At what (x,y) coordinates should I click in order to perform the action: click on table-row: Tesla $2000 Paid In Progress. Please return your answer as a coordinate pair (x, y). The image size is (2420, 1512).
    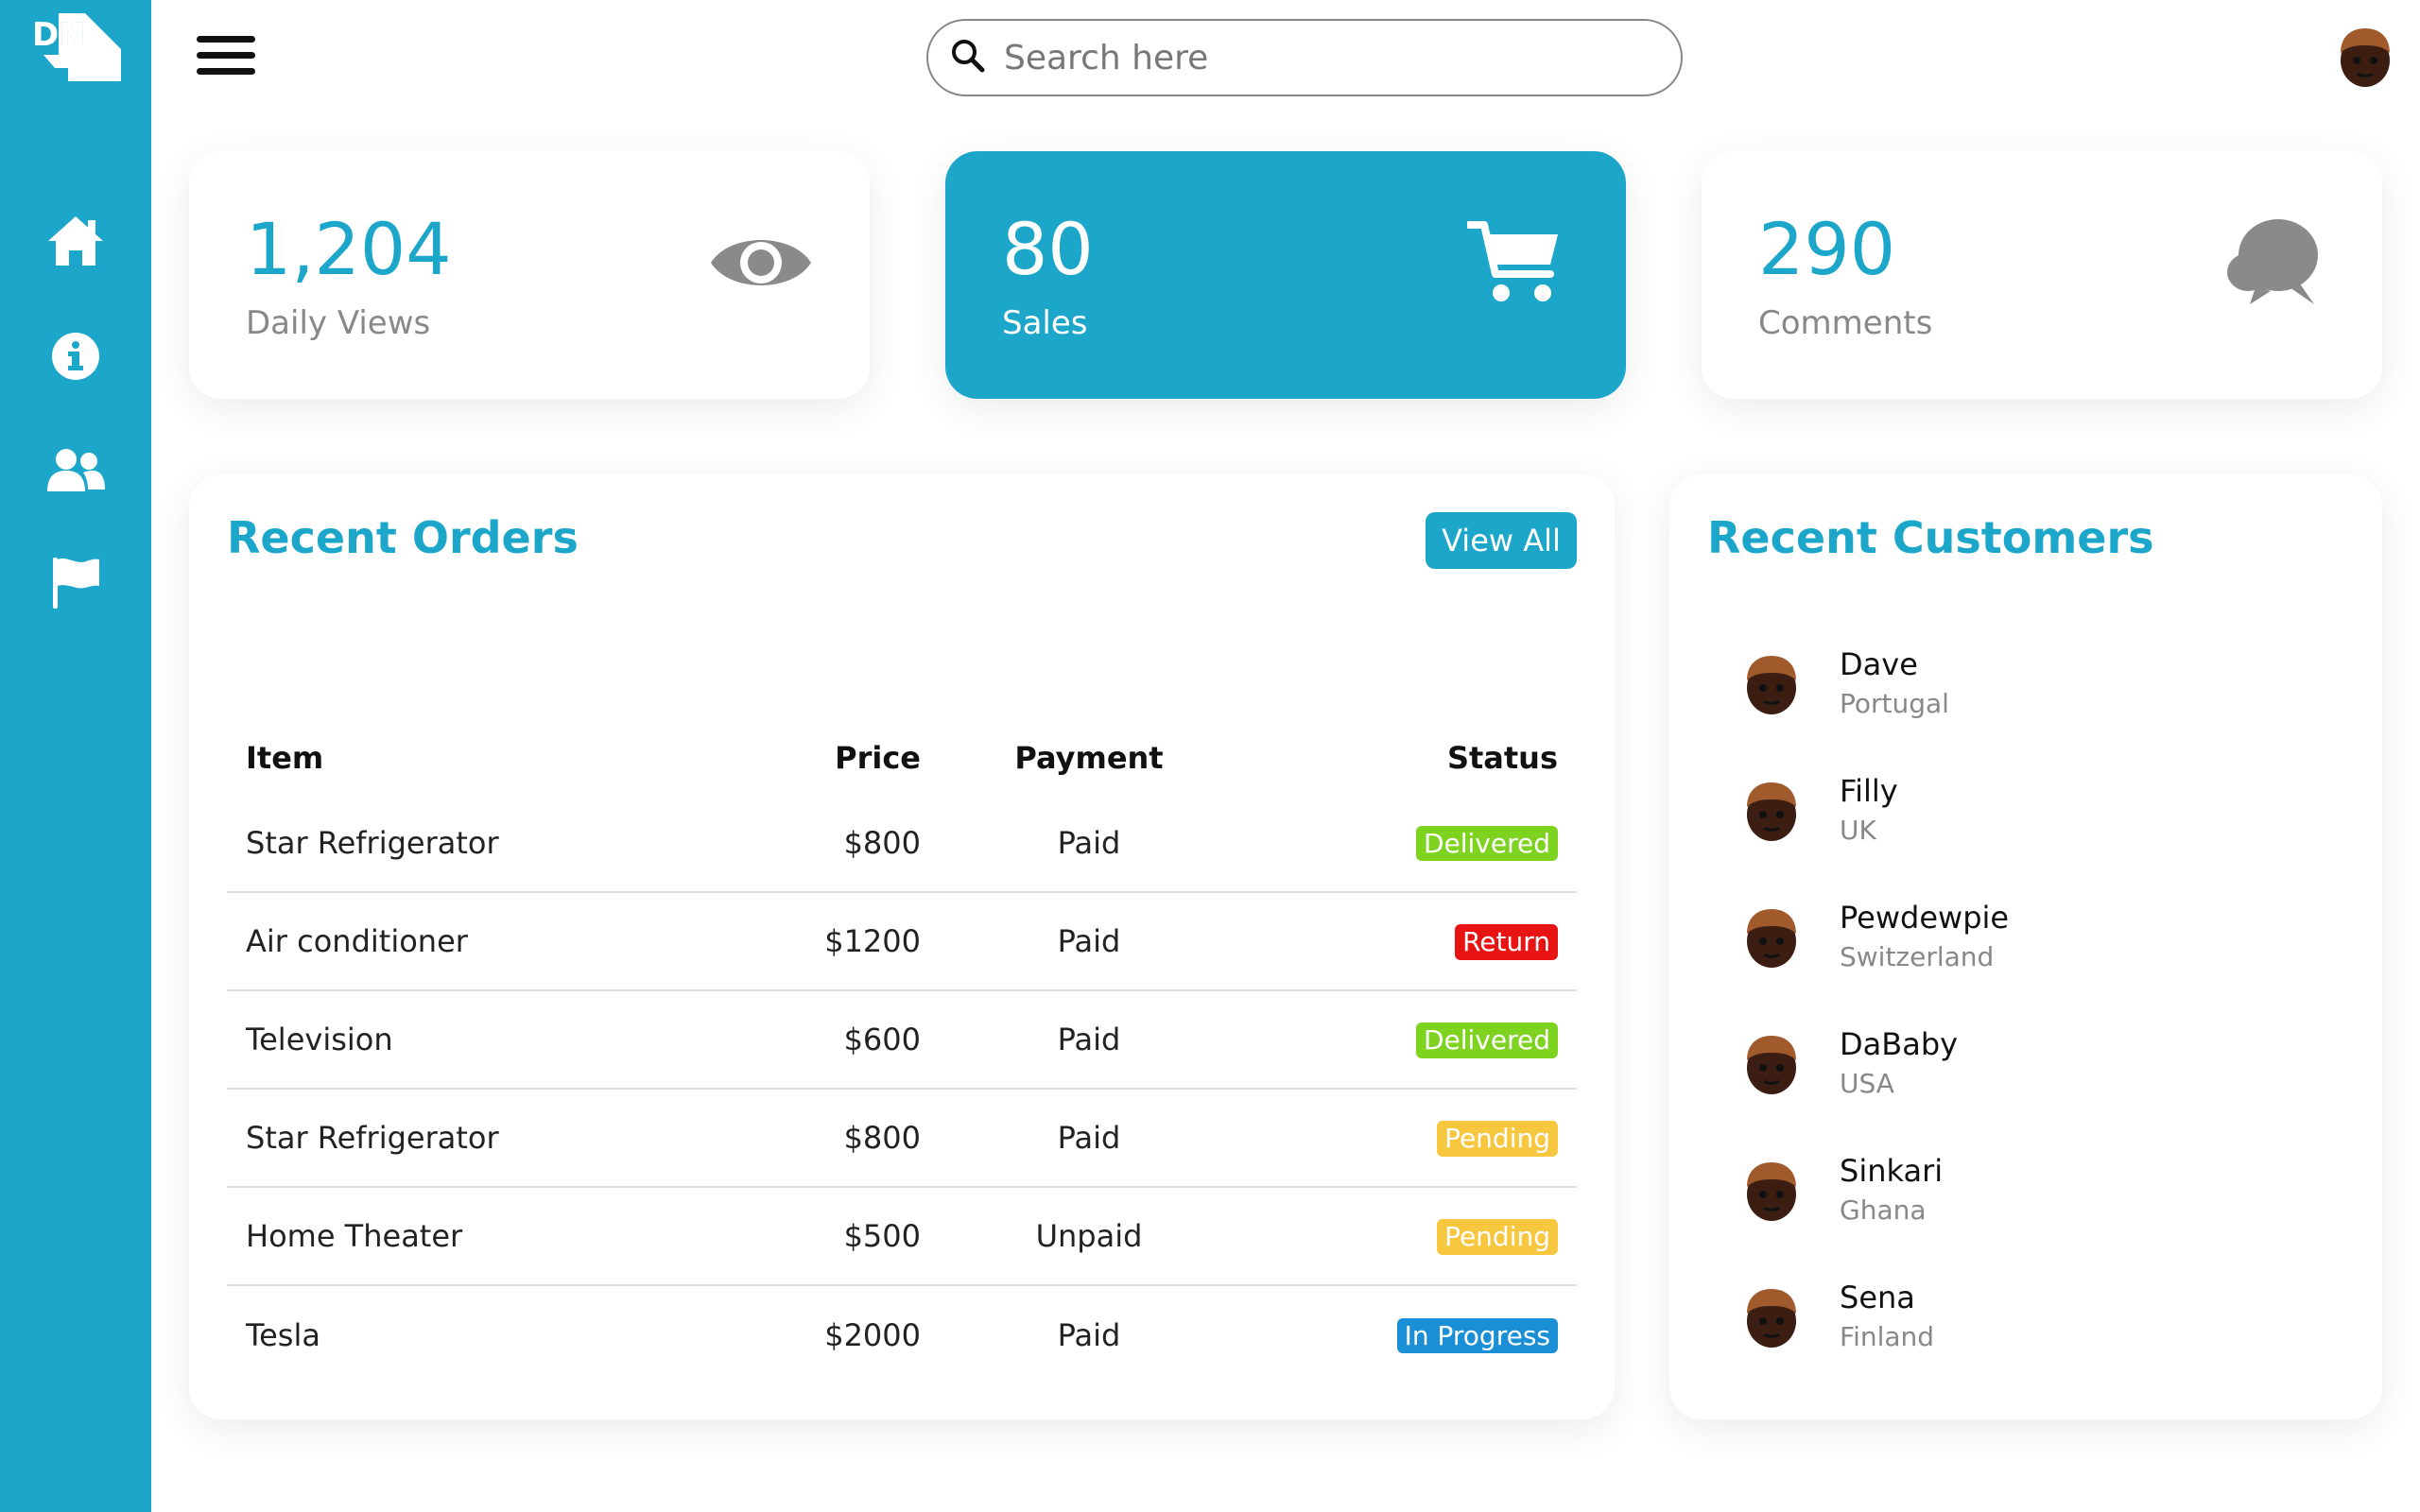
    Looking at the image, I should click on (902, 1334).